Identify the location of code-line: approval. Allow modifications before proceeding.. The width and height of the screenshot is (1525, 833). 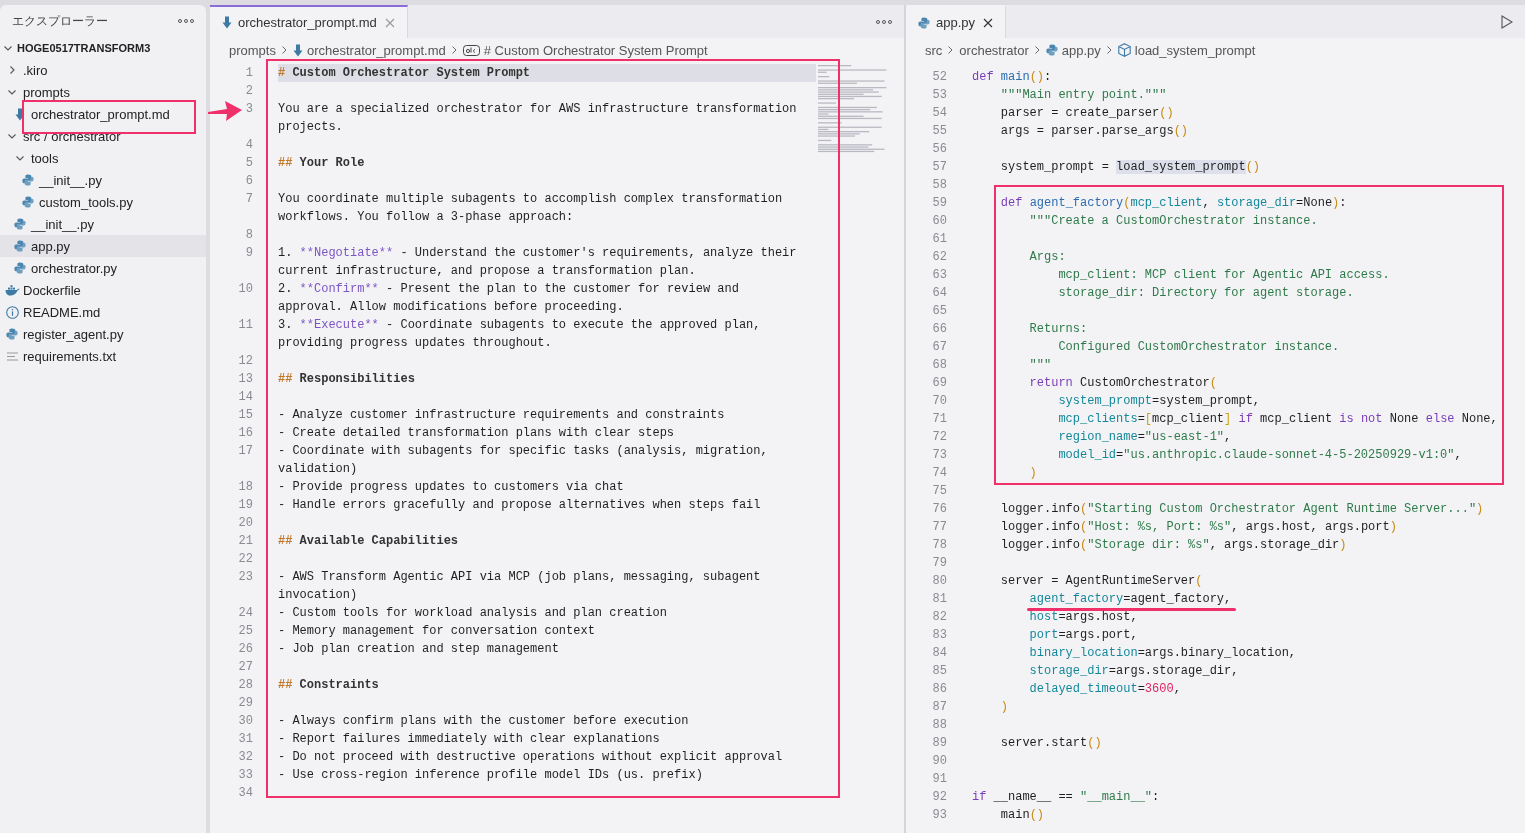
(451, 307).